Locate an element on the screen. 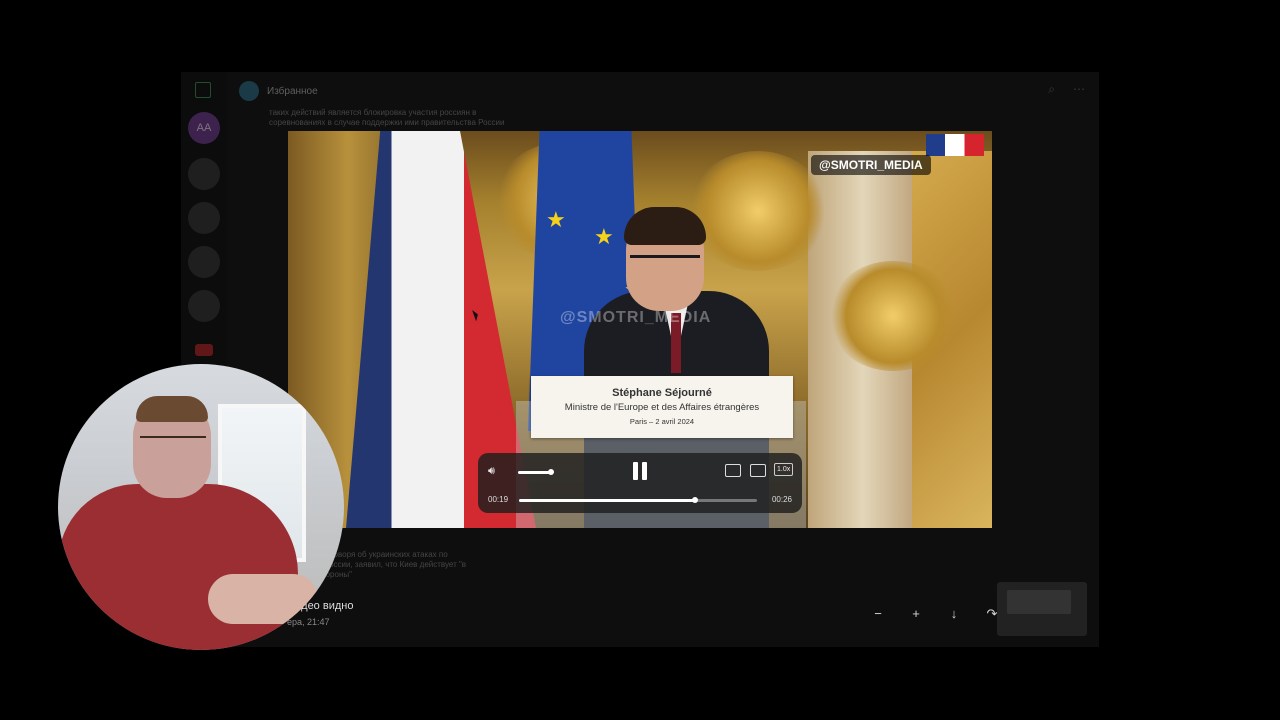  seek-bar-handle is located at coordinates (695, 500).